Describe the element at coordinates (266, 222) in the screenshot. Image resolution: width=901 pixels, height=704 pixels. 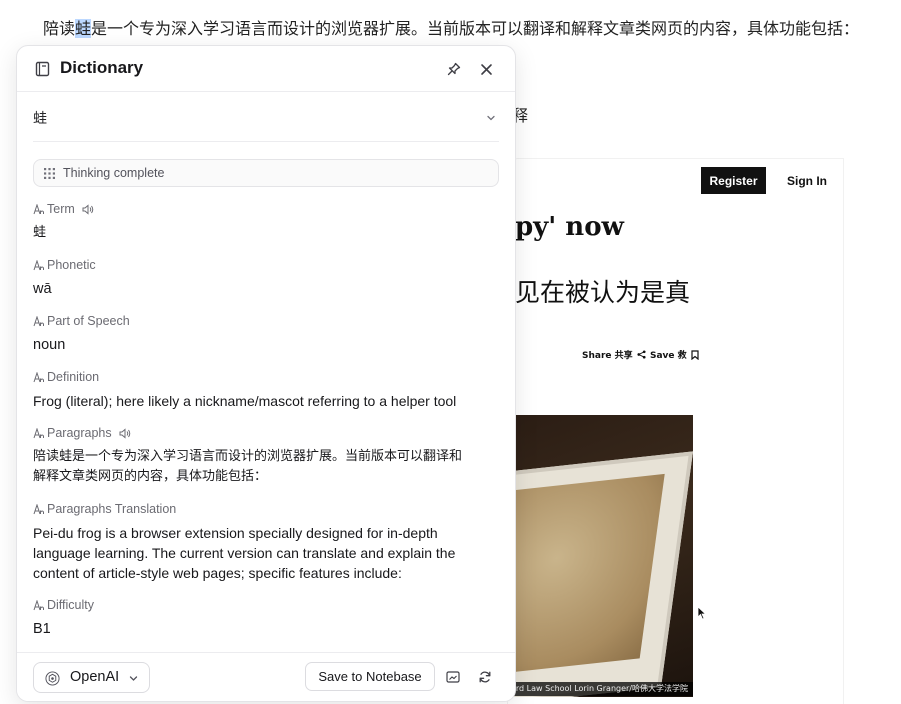
I see `field-term: Term 蛙` at that location.